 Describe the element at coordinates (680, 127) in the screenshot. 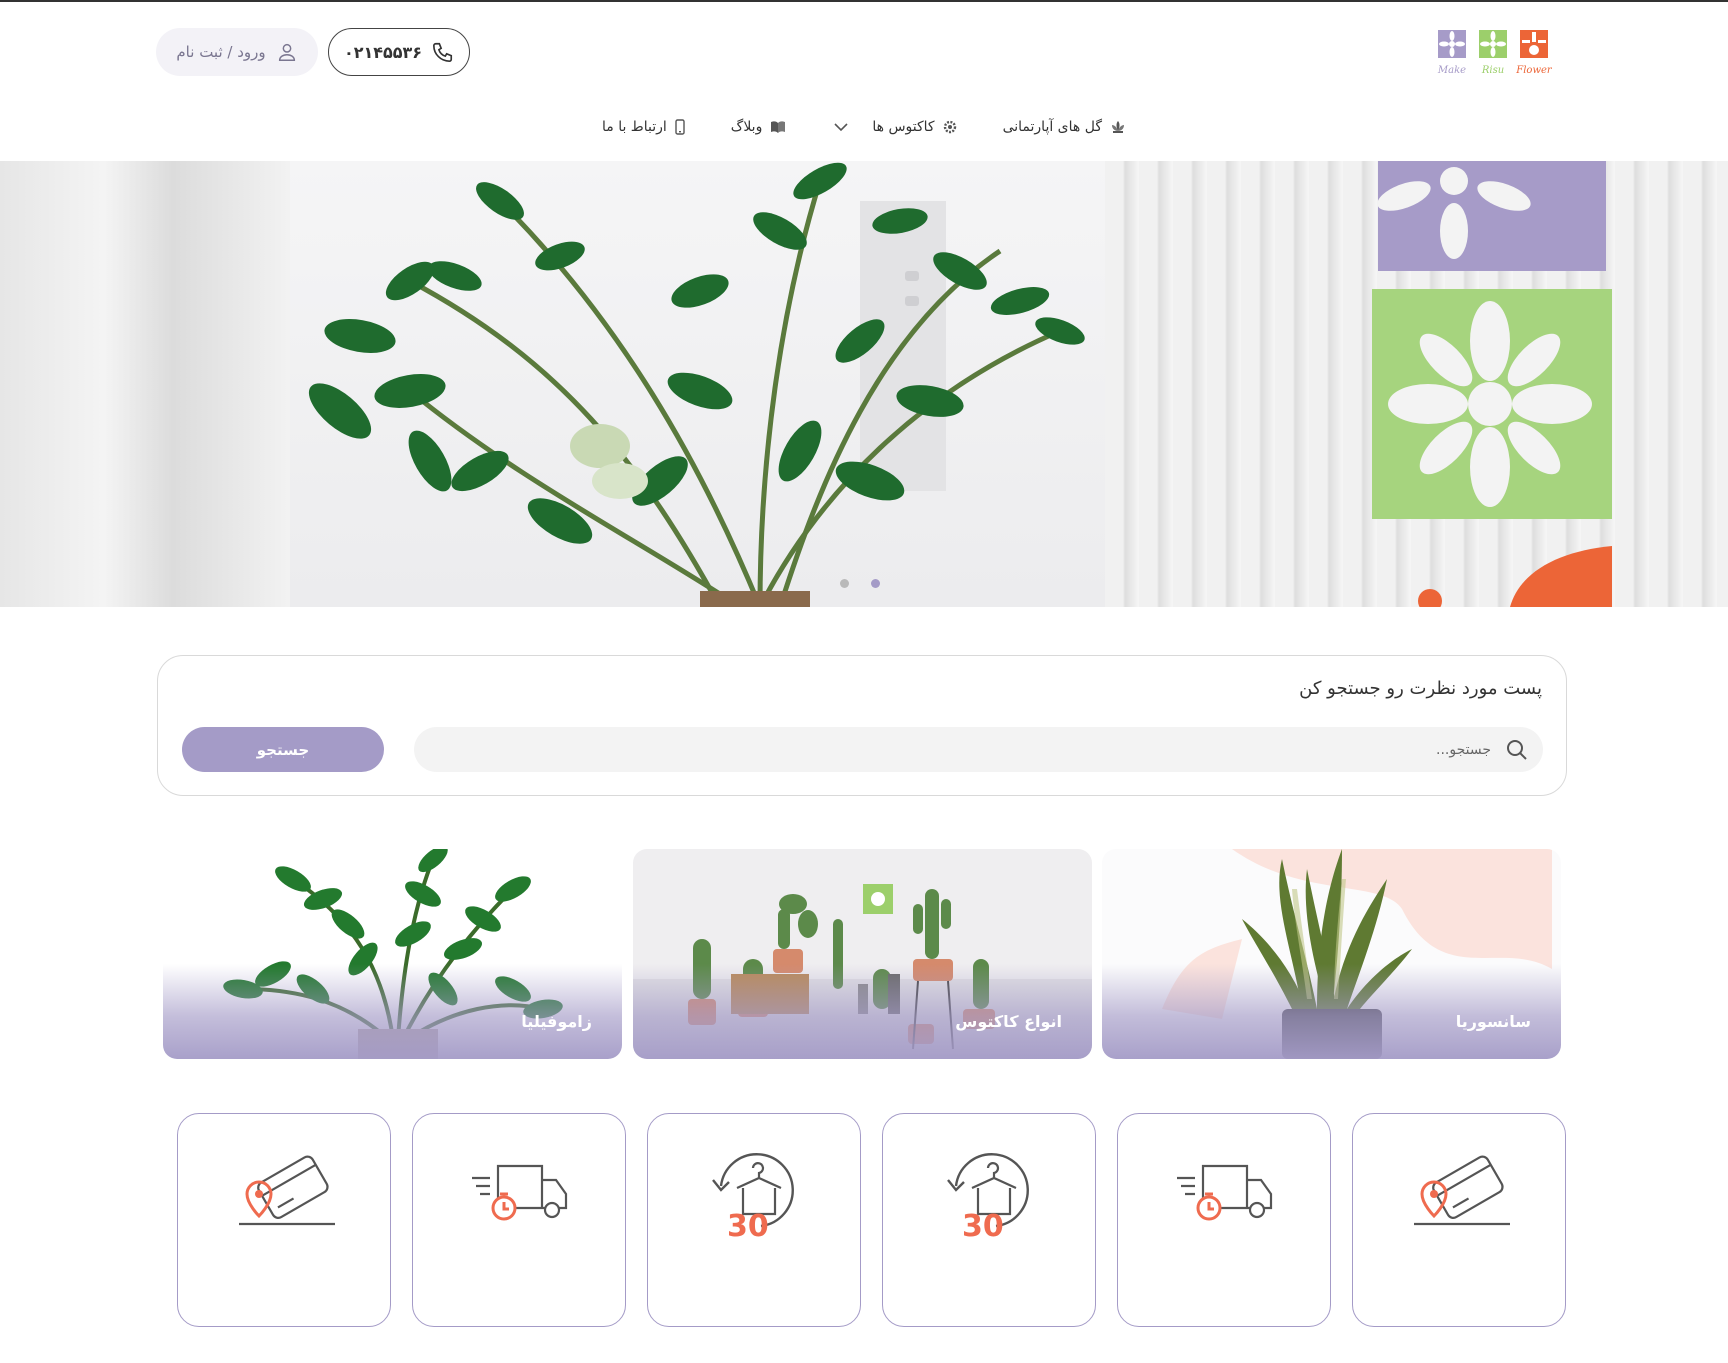

I see `mobile-icon` at that location.